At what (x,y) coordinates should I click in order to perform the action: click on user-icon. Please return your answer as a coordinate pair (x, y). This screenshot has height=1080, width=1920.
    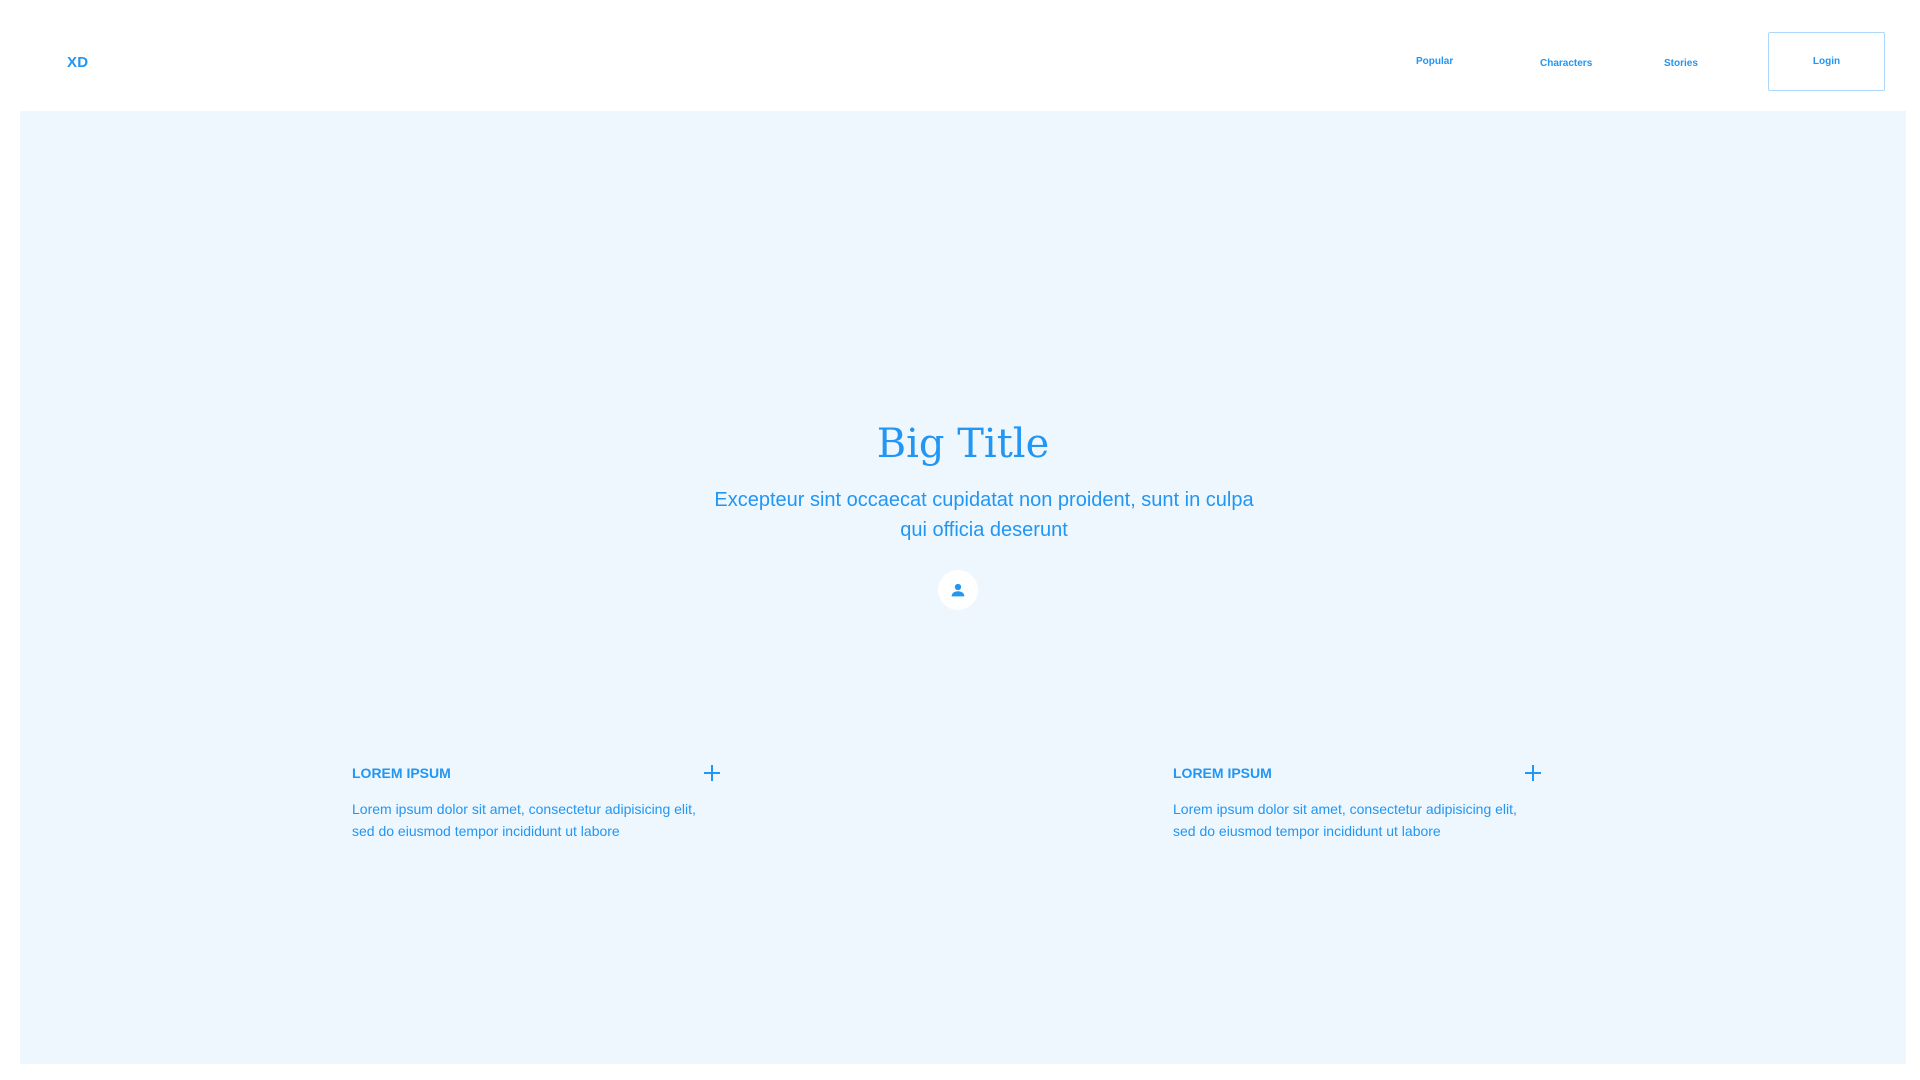
    Looking at the image, I should click on (958, 590).